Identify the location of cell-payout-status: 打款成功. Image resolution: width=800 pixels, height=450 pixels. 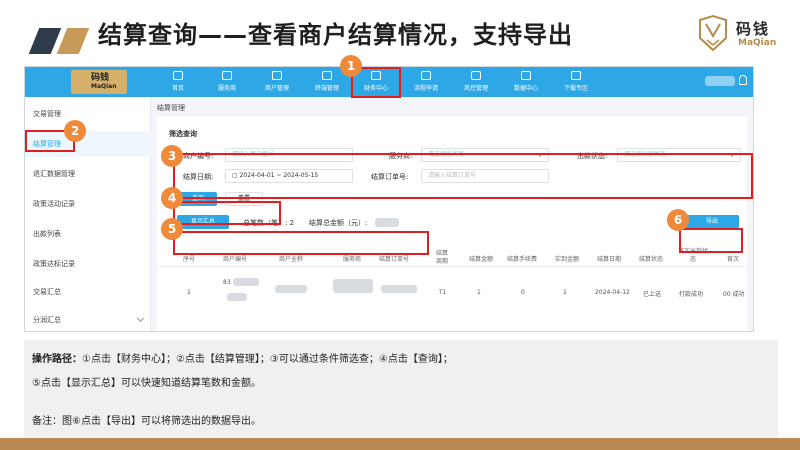
(691, 294).